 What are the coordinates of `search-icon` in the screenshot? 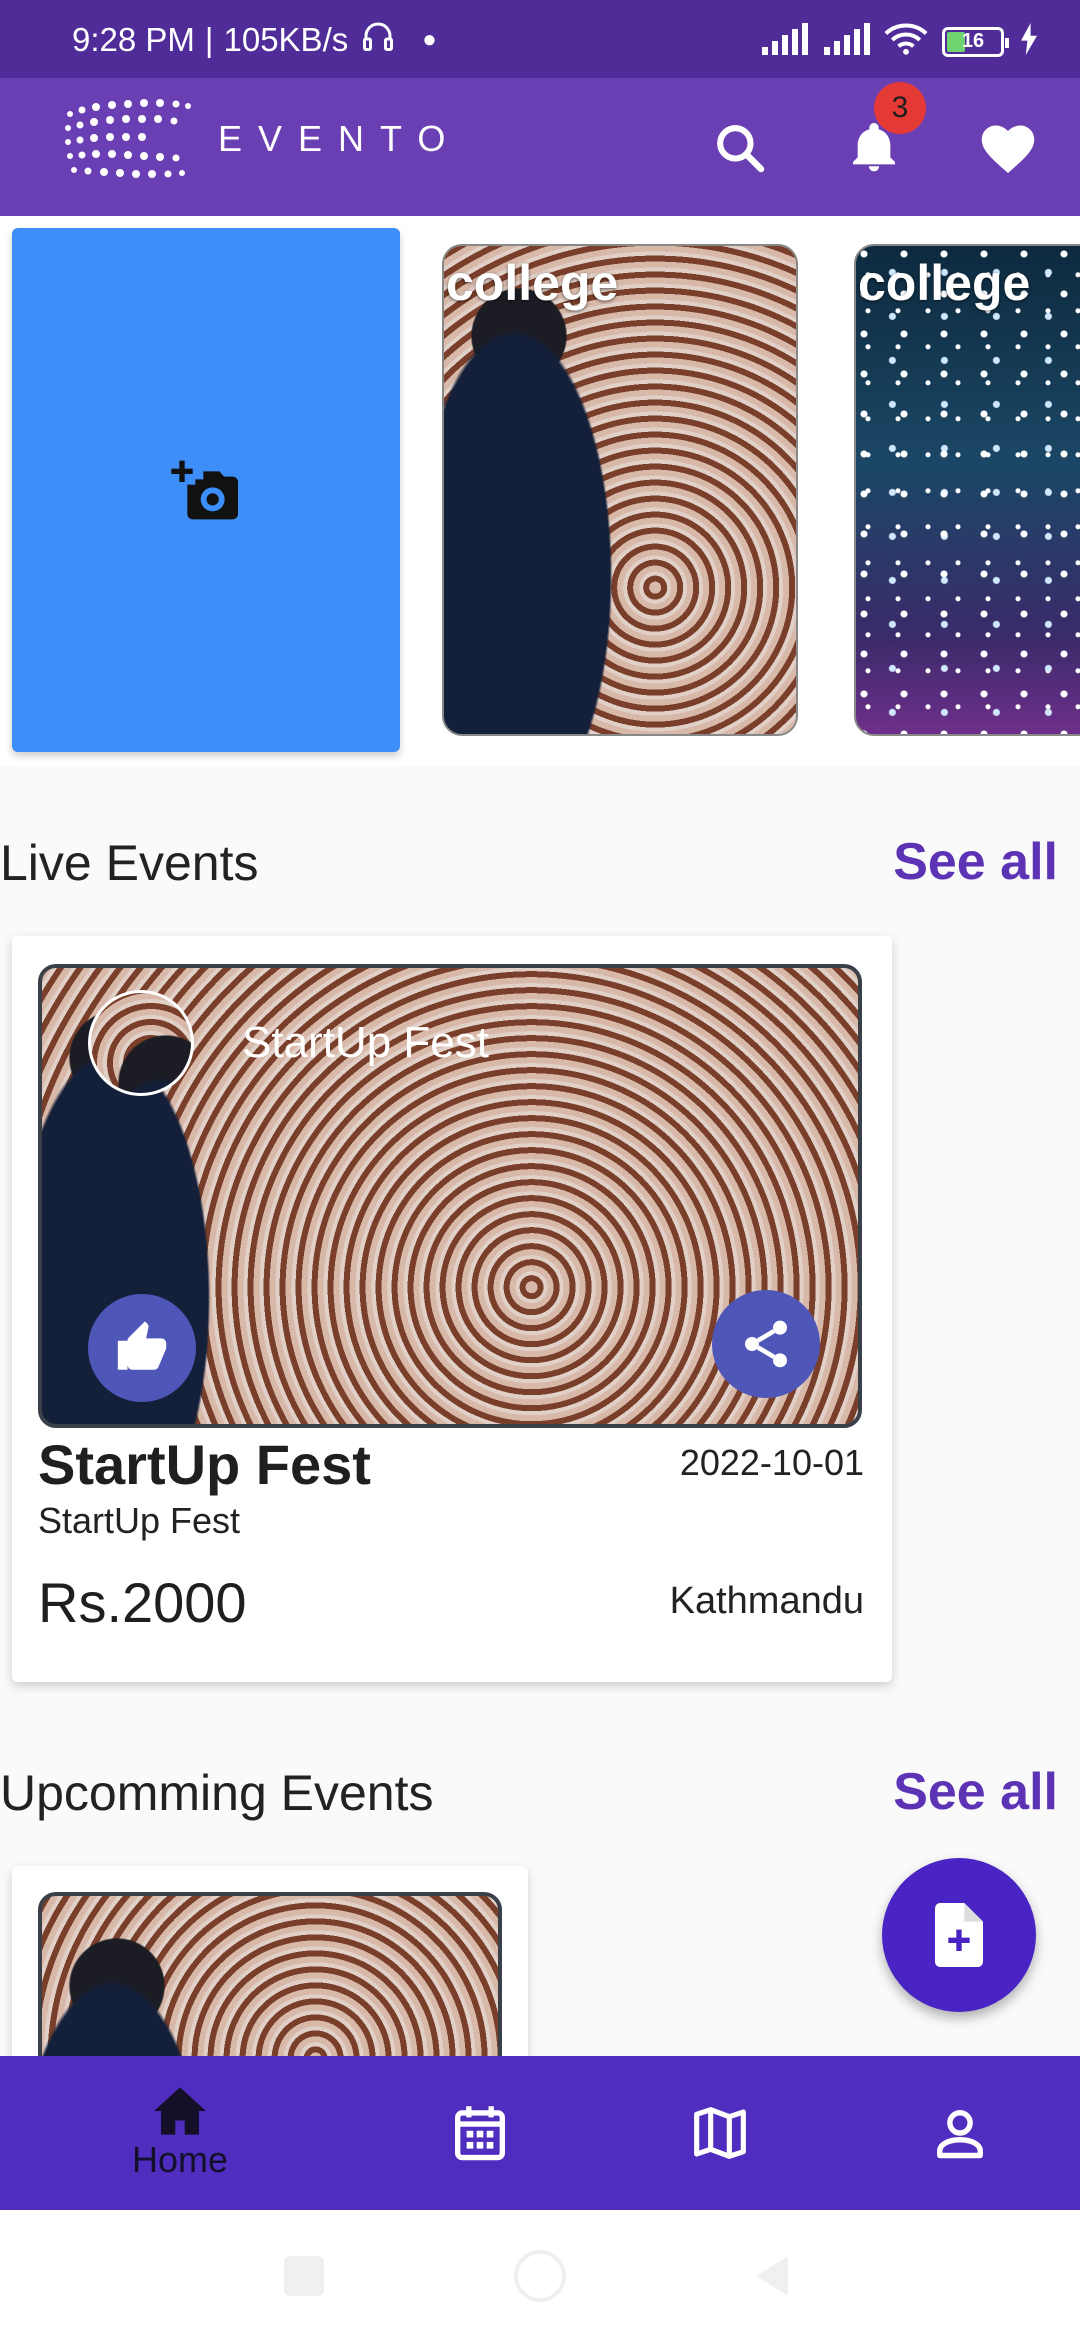 It's located at (741, 149).